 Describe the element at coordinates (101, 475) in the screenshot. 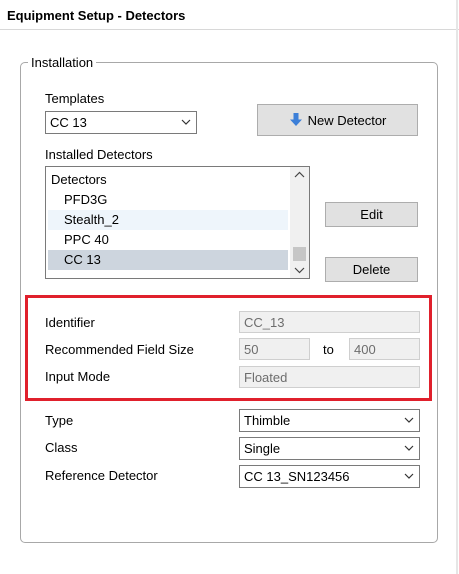

I see `reference-detector-label: Reference Detector` at that location.